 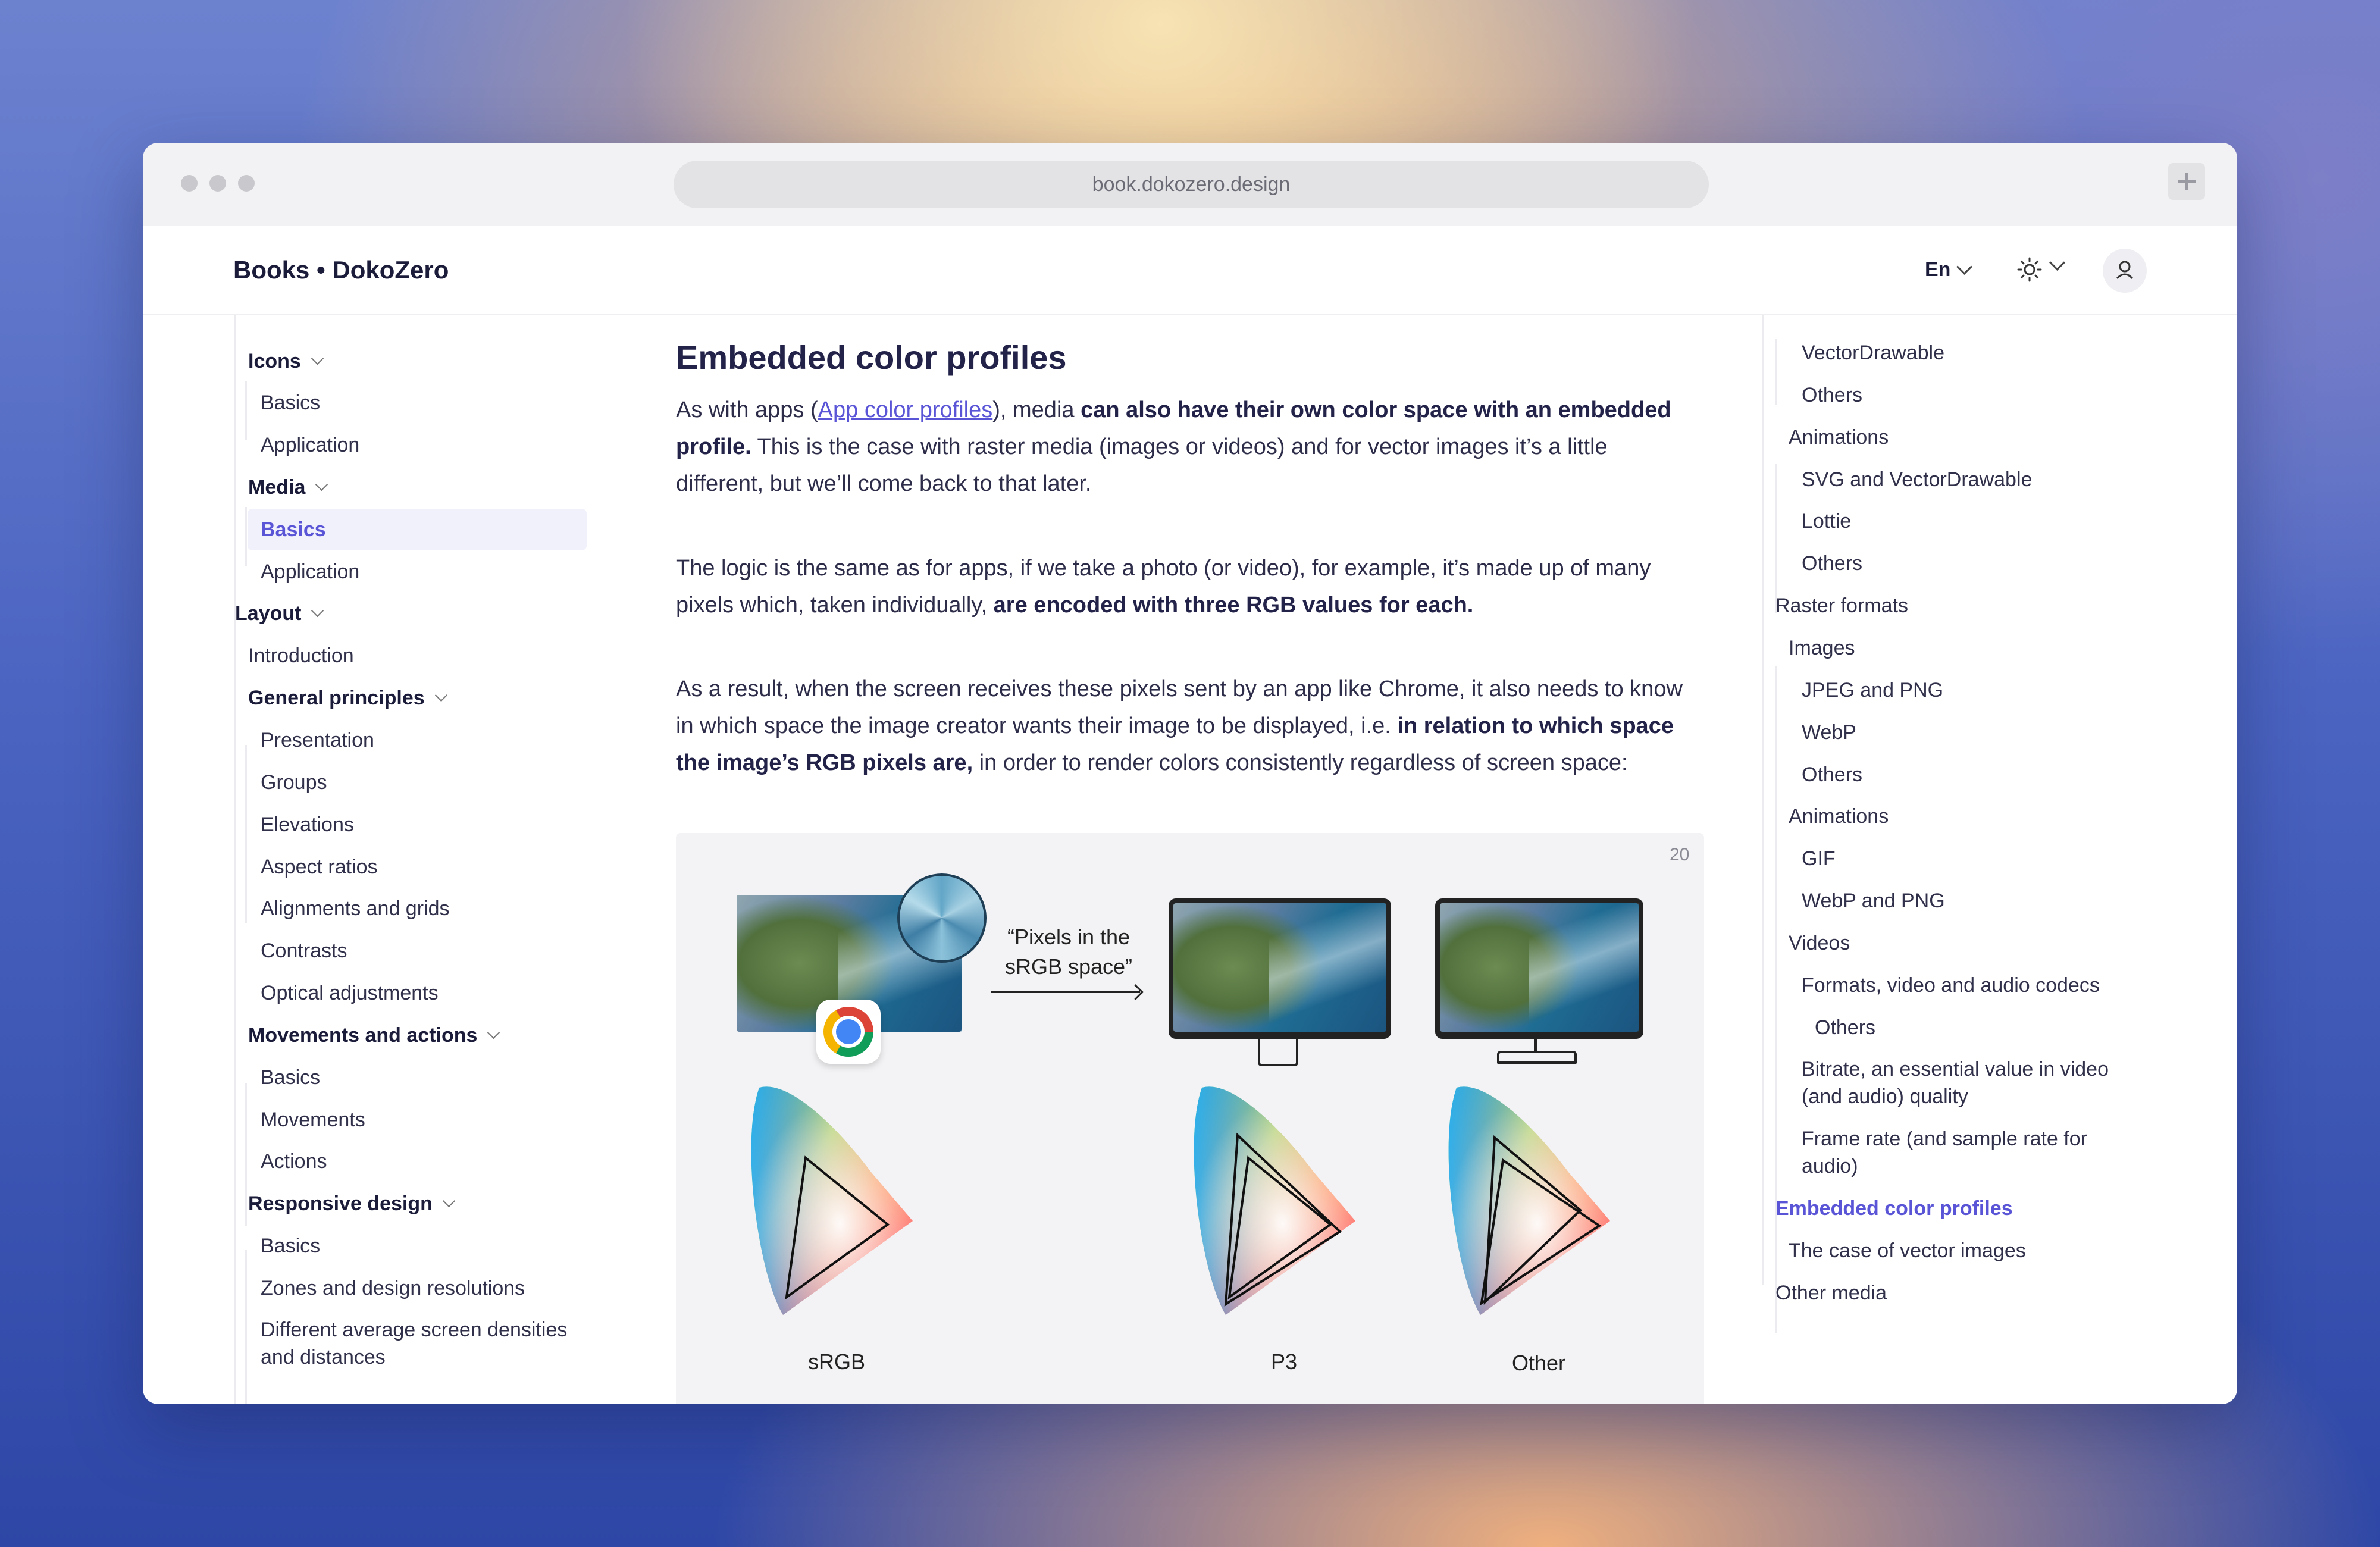 What do you see at coordinates (290, 1246) in the screenshot?
I see `nav-item-responsive-basics: Basics` at bounding box center [290, 1246].